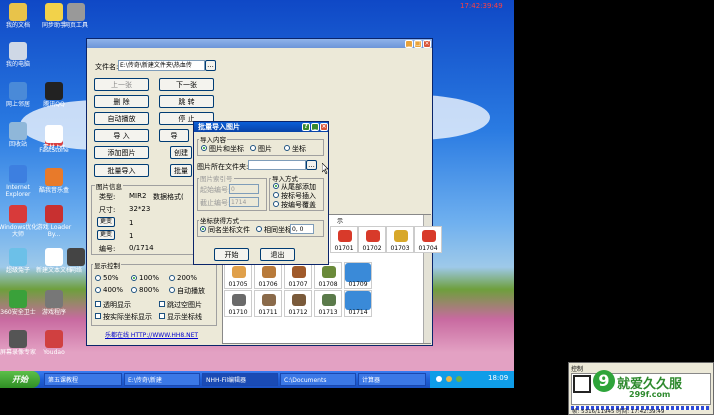 The height and width of the screenshot is (415, 714). What do you see at coordinates (392, 379) in the screenshot?
I see `task-calculator: 计算器` at bounding box center [392, 379].